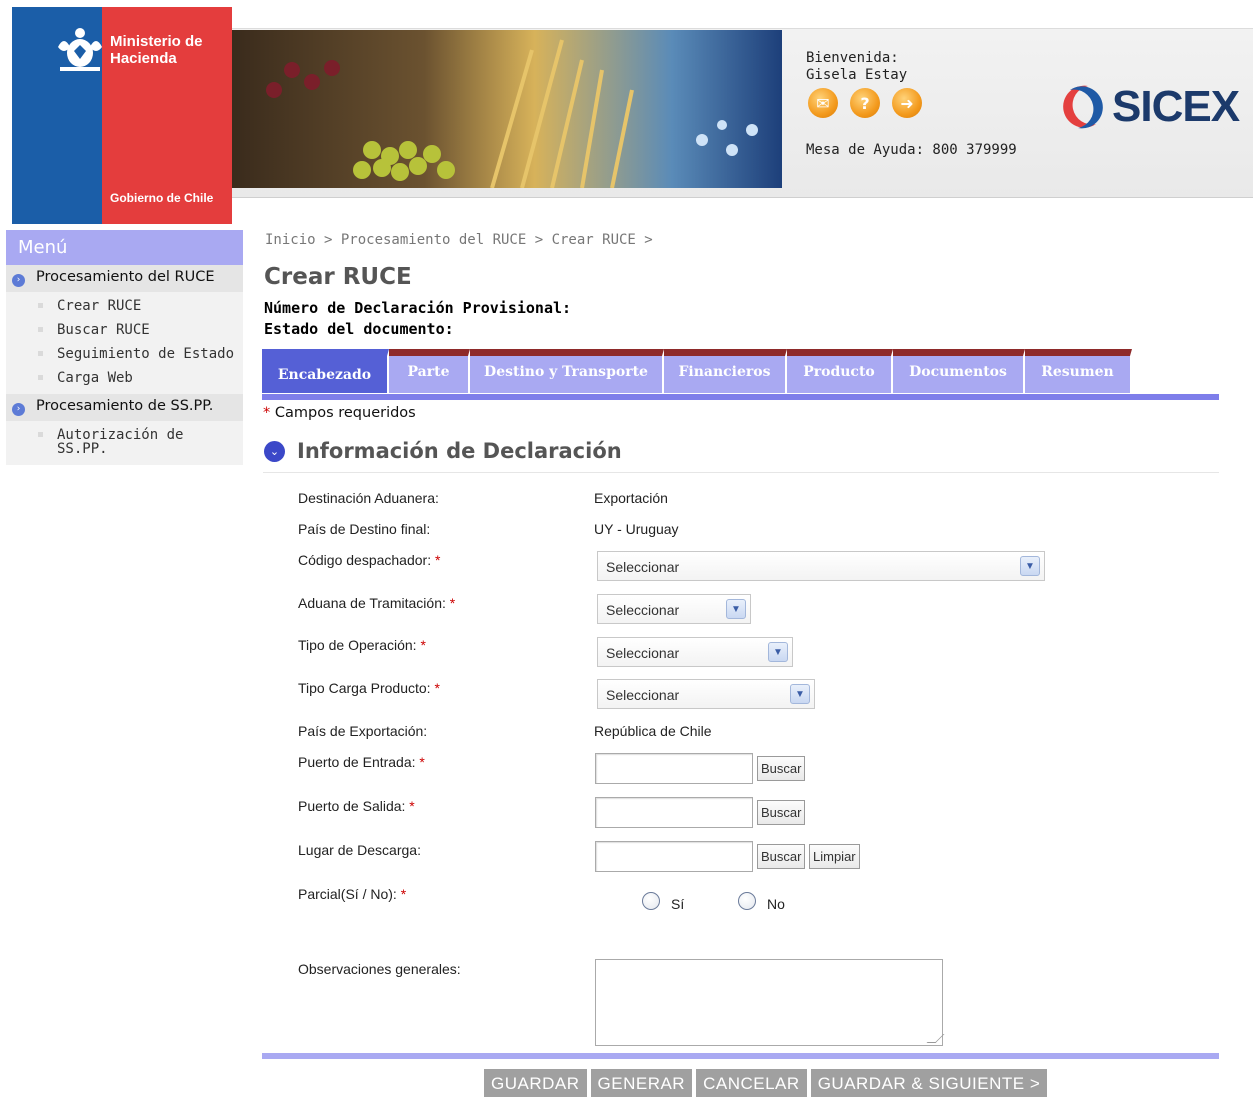 This screenshot has width=1253, height=1097. I want to click on pais-exportacion-label: País de Exportación:, so click(363, 731).